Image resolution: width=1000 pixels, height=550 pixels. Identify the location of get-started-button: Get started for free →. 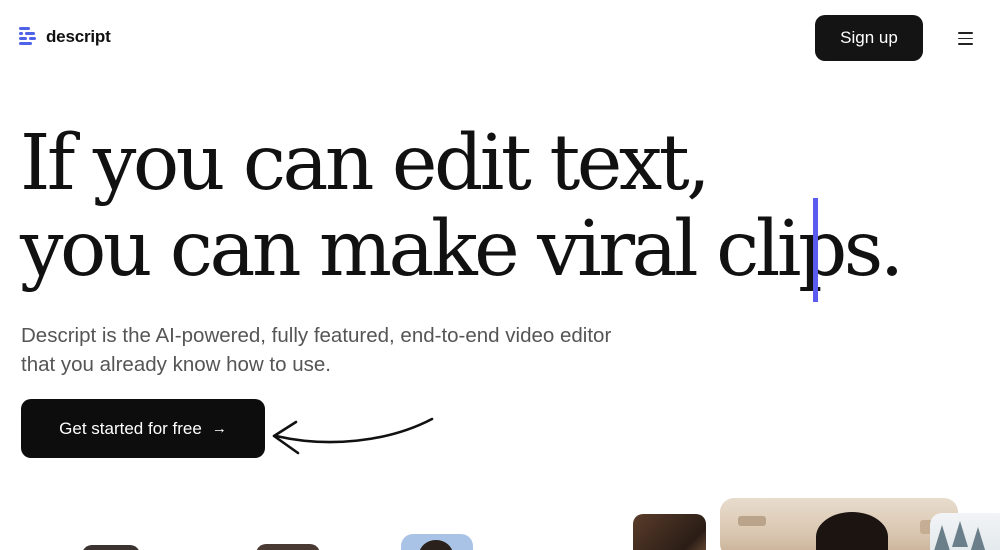
(143, 428).